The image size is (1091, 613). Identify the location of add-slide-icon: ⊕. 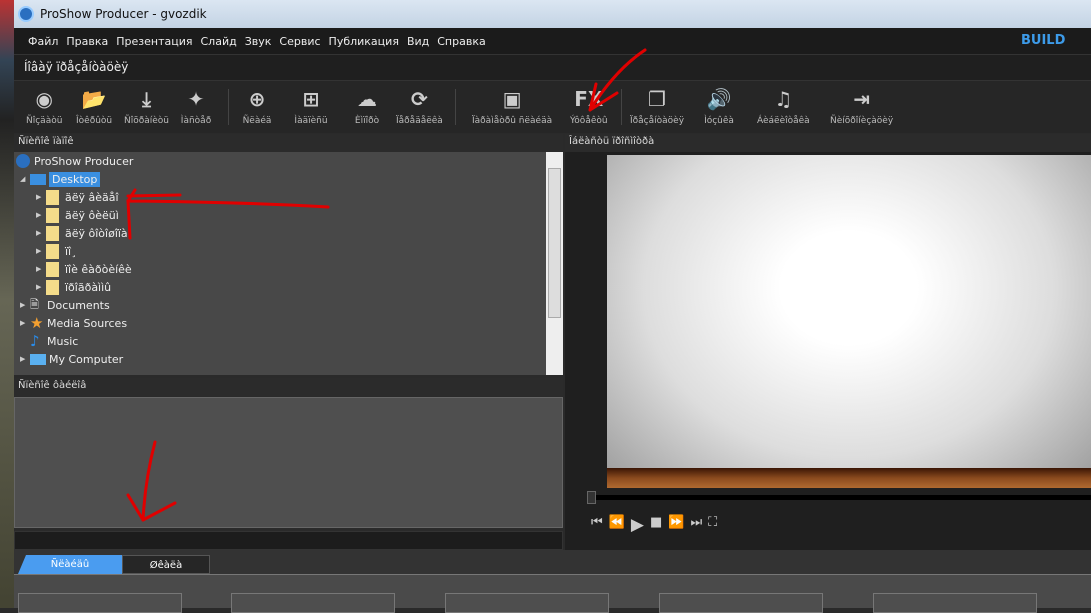
(257, 99).